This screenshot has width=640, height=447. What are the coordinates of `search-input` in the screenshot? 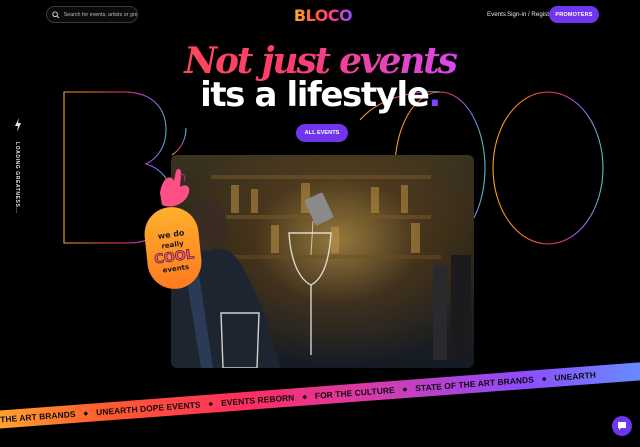 It's located at (100, 14).